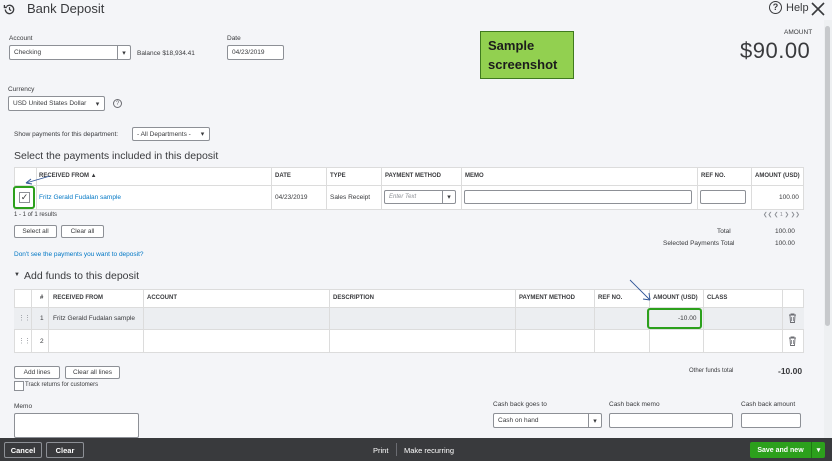 This screenshot has height=461, width=832. I want to click on help-button: ? Help, so click(789, 7).